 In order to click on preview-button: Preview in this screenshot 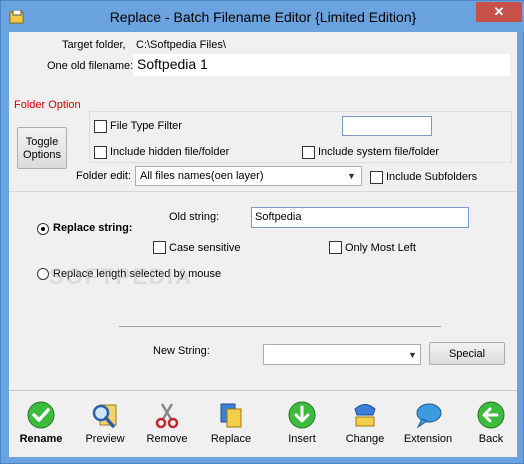, I will do `click(105, 425)`.